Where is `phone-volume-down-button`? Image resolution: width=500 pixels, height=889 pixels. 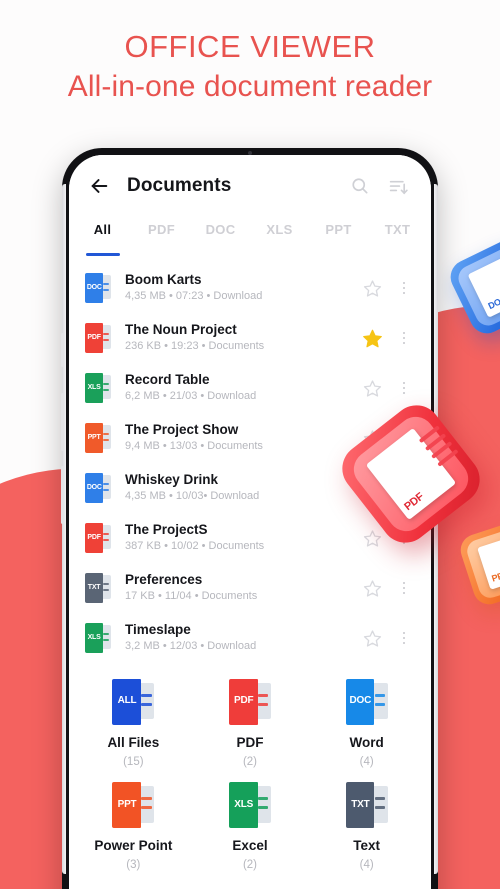 phone-volume-down-button is located at coordinates (62, 495).